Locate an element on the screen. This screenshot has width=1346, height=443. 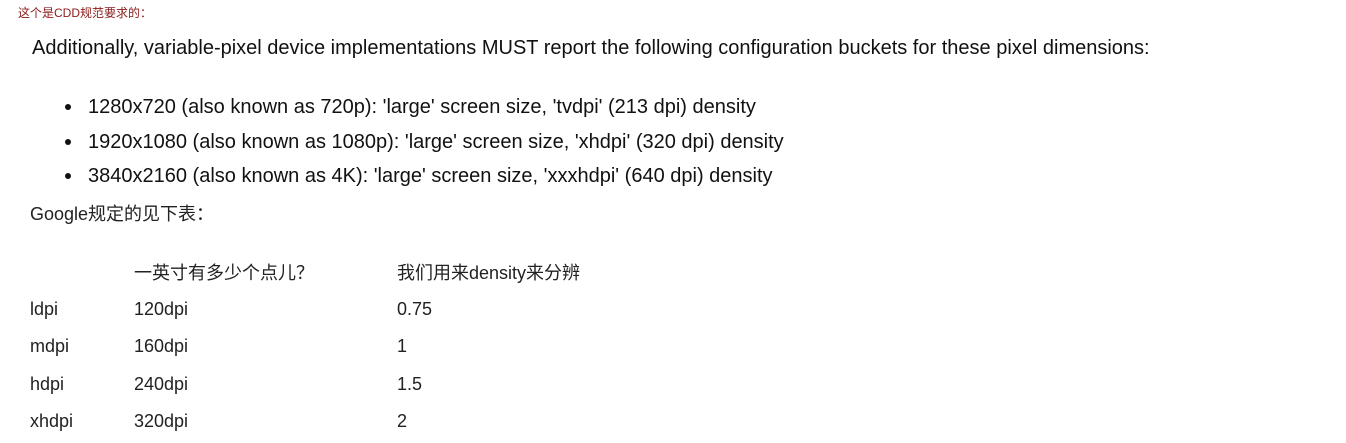
dpi-cell: 240dpi is located at coordinates (161, 383).